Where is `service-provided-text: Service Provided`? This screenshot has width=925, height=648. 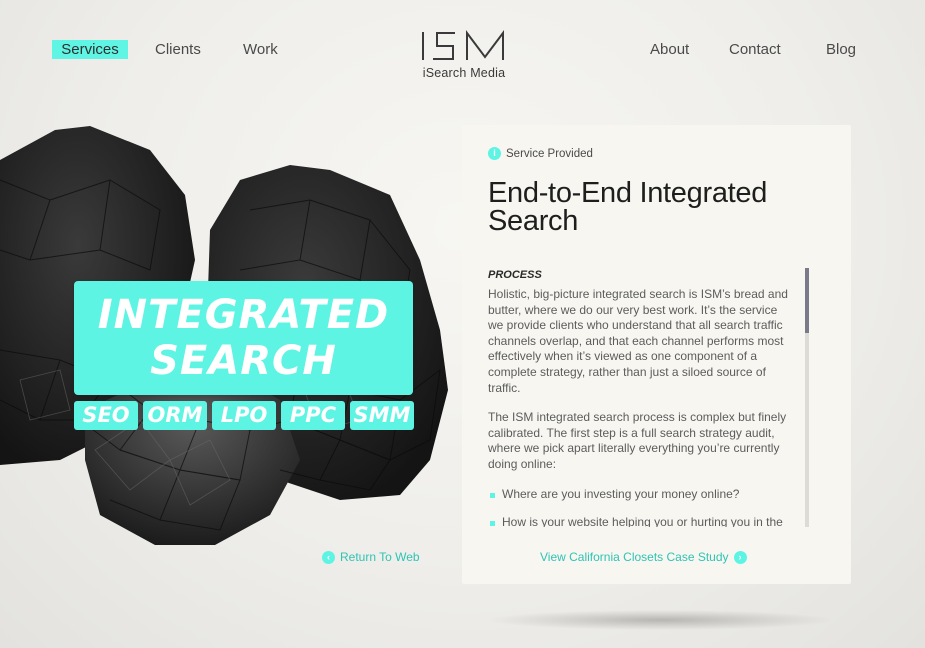 service-provided-text: Service Provided is located at coordinates (549, 153).